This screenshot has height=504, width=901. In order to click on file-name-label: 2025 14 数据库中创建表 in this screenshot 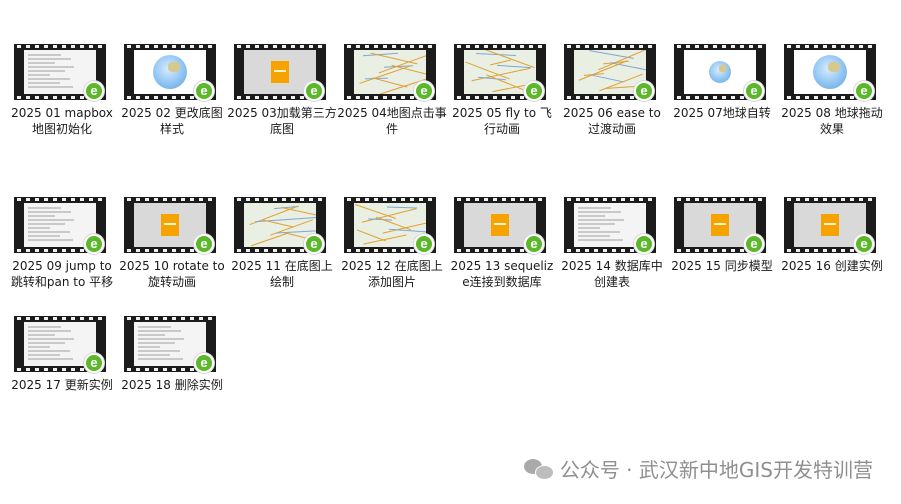, I will do `click(612, 274)`.